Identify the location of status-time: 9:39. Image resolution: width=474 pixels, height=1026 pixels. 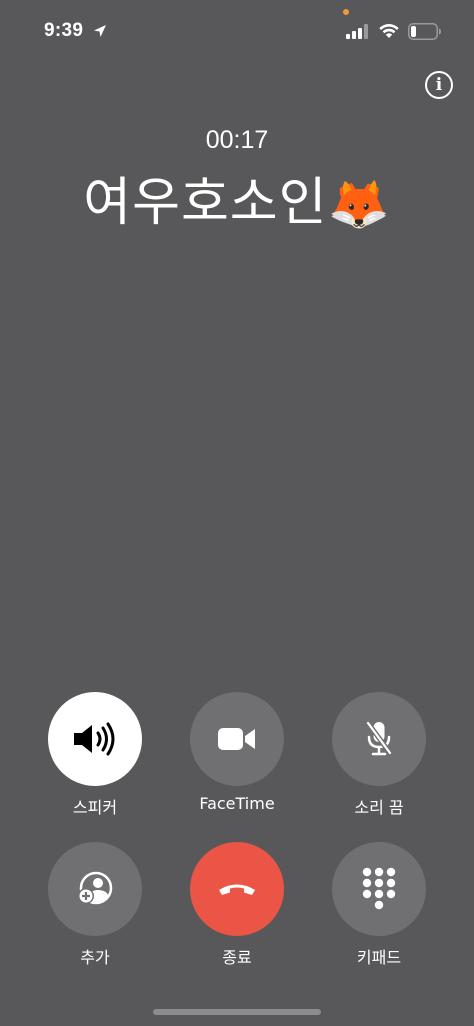
(64, 30).